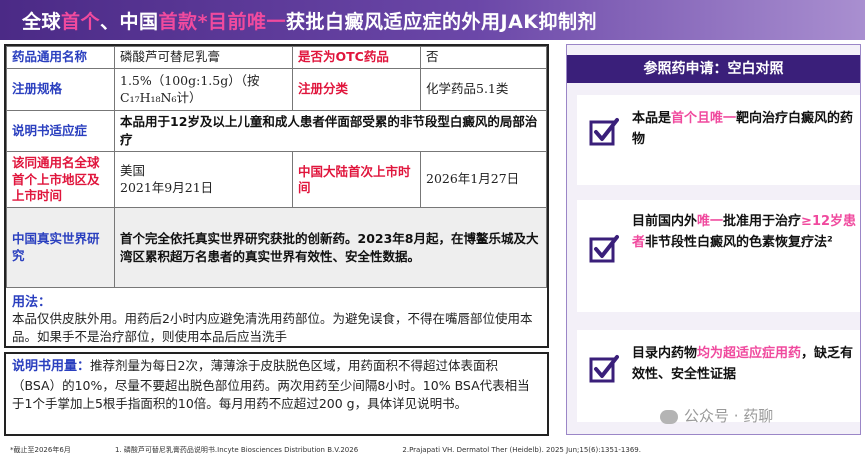  What do you see at coordinates (743, 364) in the screenshot?
I see `feature-text-3: 目录内药物均为超适应症用药，缺乏有效性、安全性证据` at bounding box center [743, 364].